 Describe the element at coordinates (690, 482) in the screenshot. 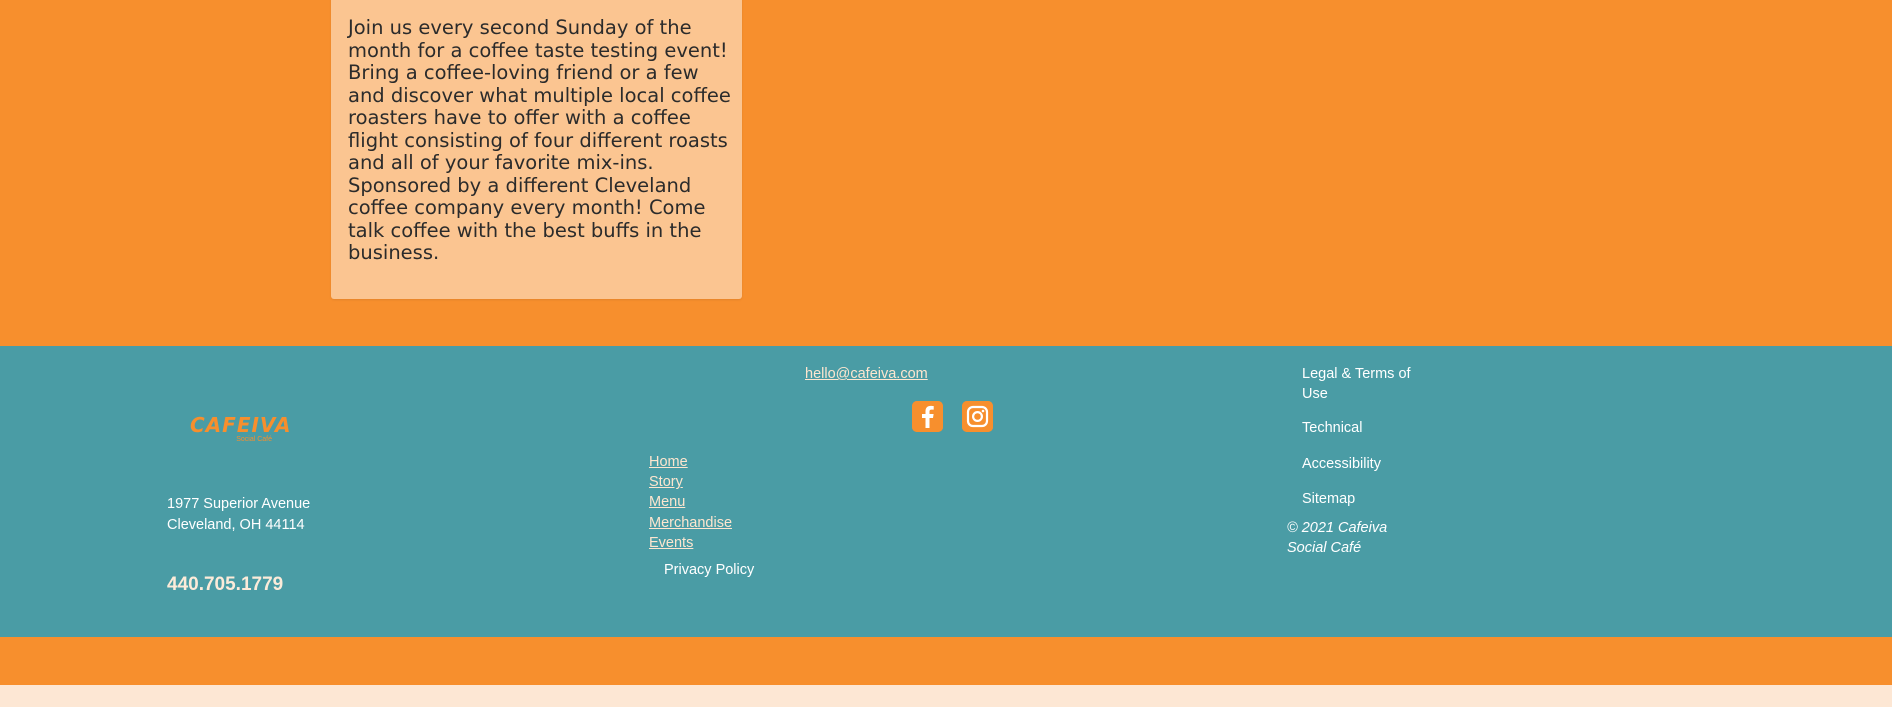

I see `nav-link-story: Story` at that location.